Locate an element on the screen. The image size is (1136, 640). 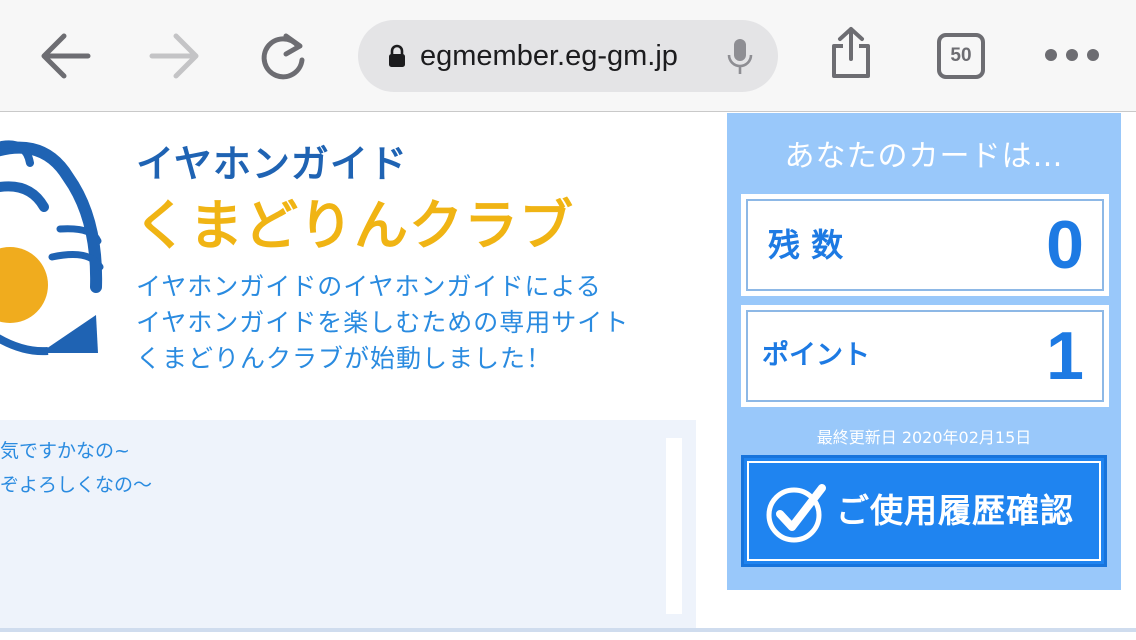
news-item: ぞよろしくなの～ is located at coordinates (330, 485).